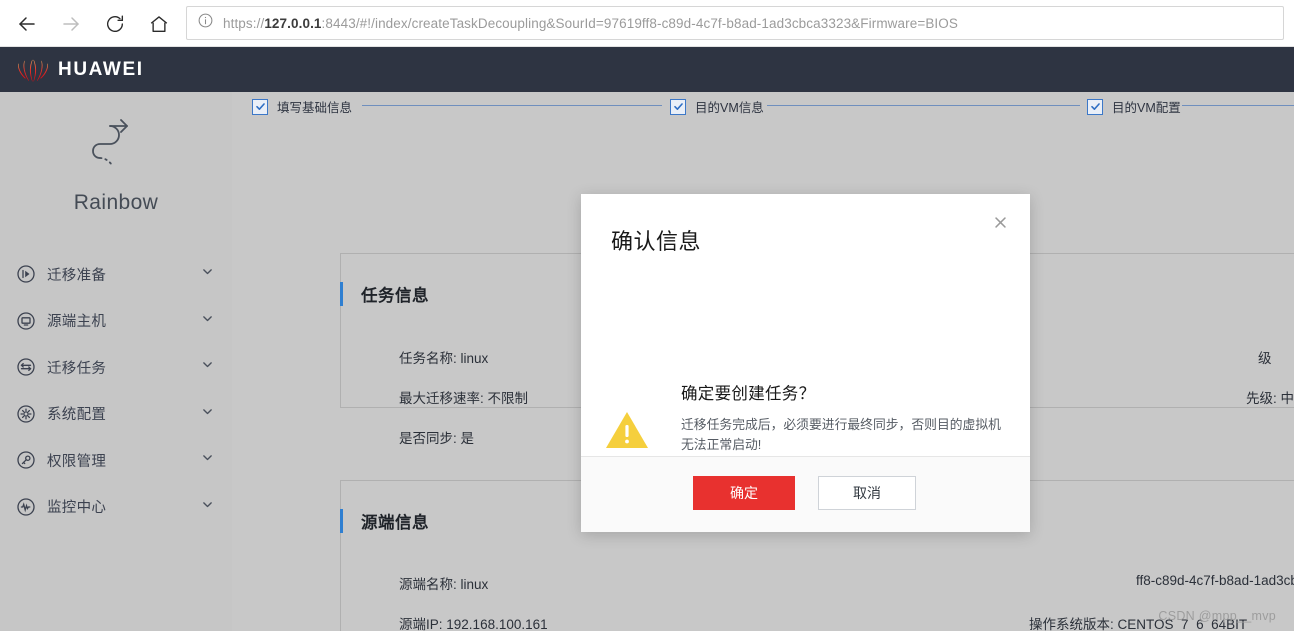 Image resolution: width=1294 pixels, height=631 pixels. Describe the element at coordinates (1000, 222) in the screenshot. I see `close-icon` at that location.